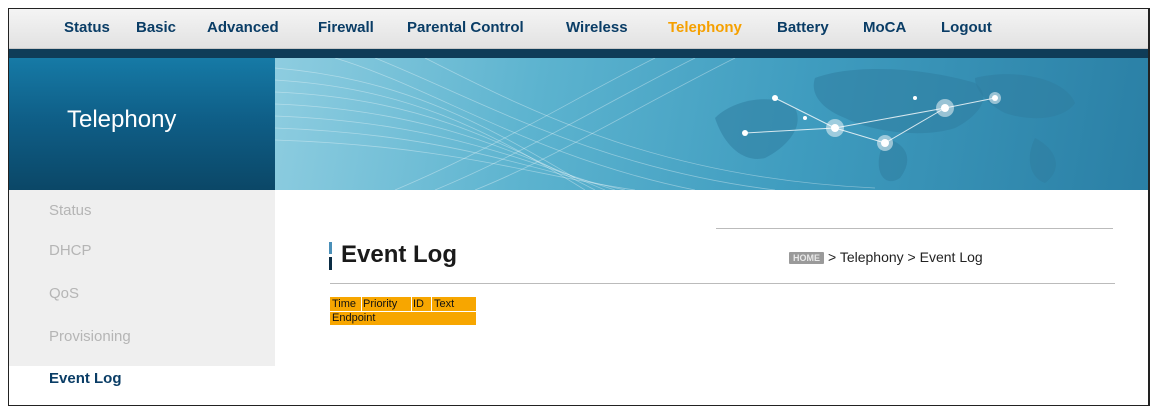  What do you see at coordinates (346, 27) in the screenshot?
I see `nav-firewall: Firewall` at bounding box center [346, 27].